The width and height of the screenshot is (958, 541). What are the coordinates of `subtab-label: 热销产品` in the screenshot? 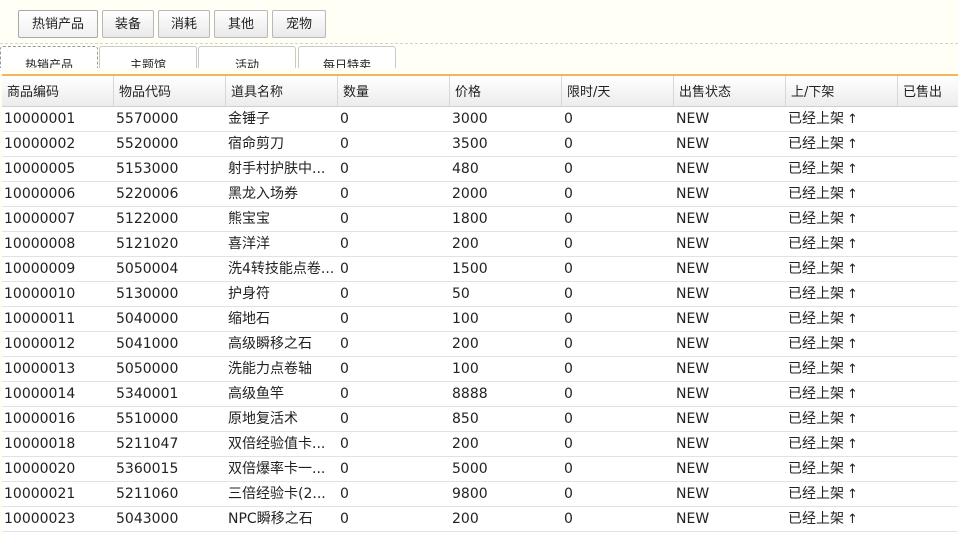 It's located at (48, 63).